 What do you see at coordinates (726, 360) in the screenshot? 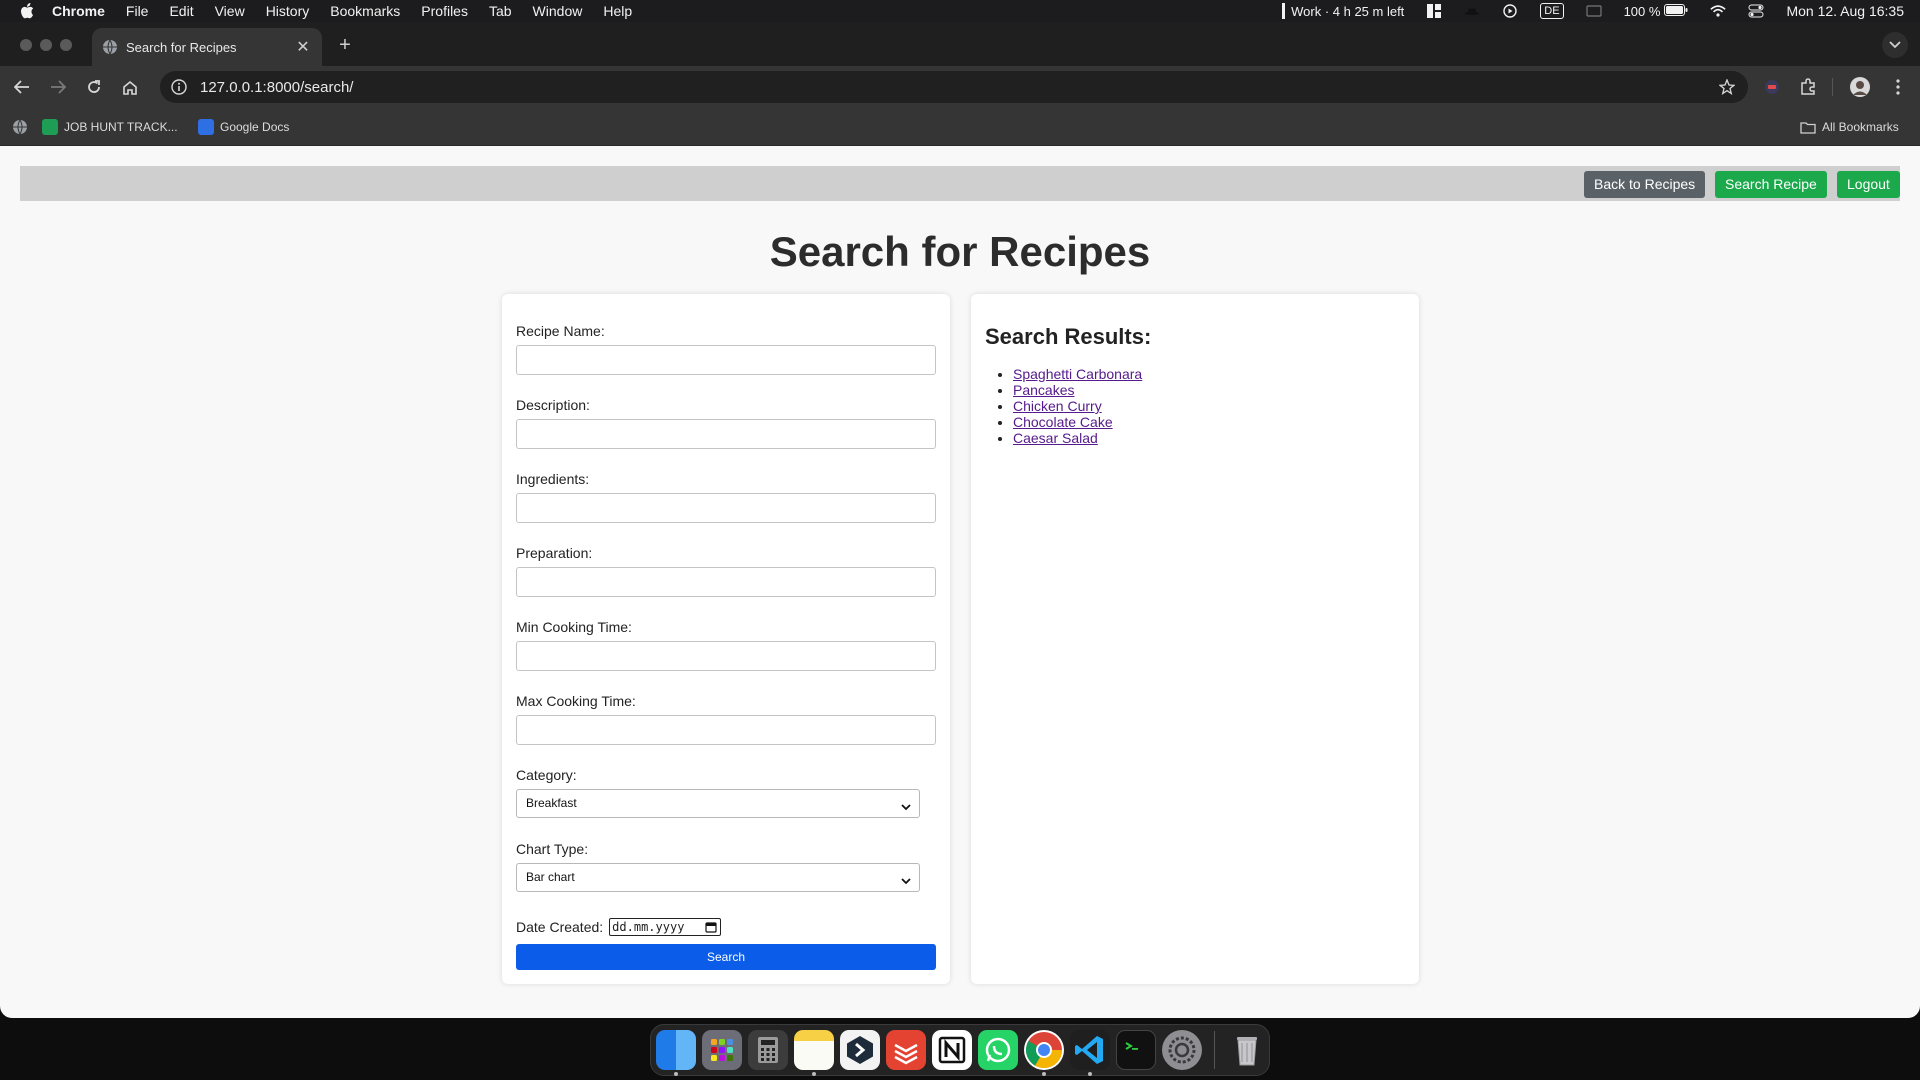
I see `recipe-name-input` at bounding box center [726, 360].